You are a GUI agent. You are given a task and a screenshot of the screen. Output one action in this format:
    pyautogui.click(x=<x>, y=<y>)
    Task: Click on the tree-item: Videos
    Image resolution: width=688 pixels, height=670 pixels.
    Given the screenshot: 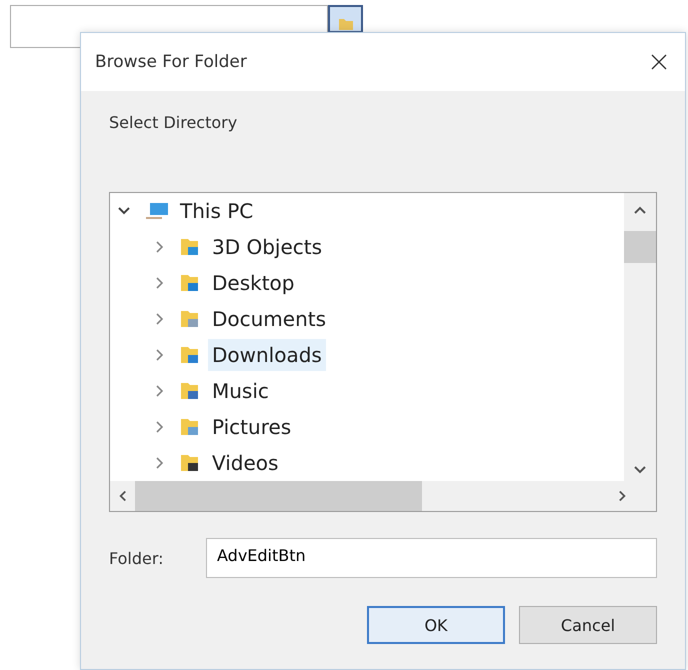 What is the action you would take?
    pyautogui.click(x=245, y=463)
    